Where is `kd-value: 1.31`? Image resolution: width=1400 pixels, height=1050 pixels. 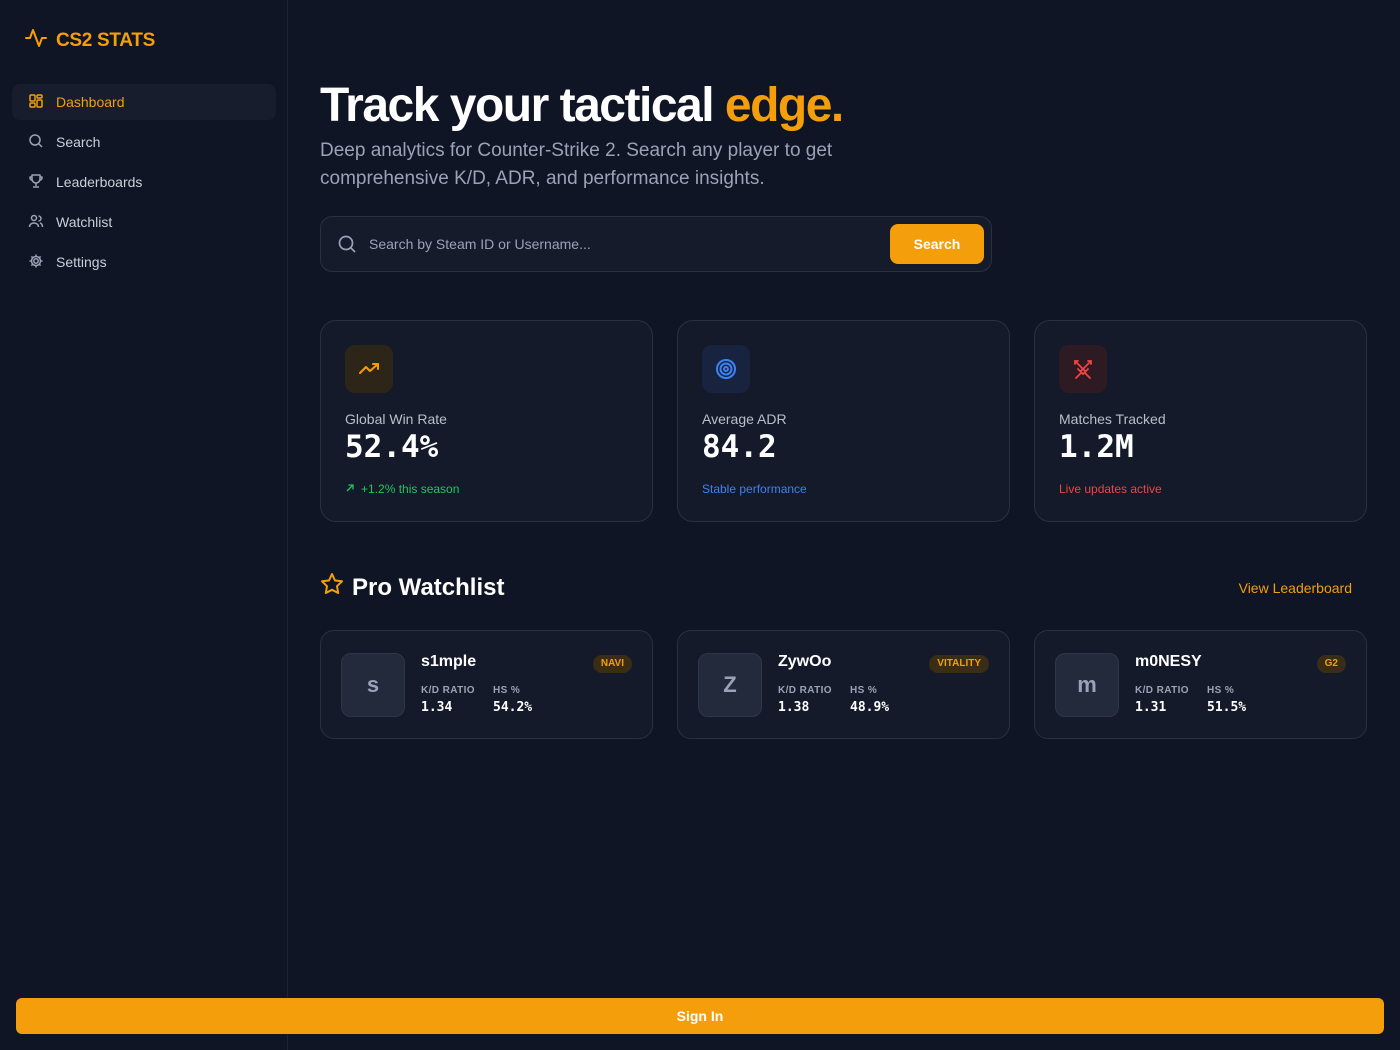 kd-value: 1.31 is located at coordinates (1151, 707).